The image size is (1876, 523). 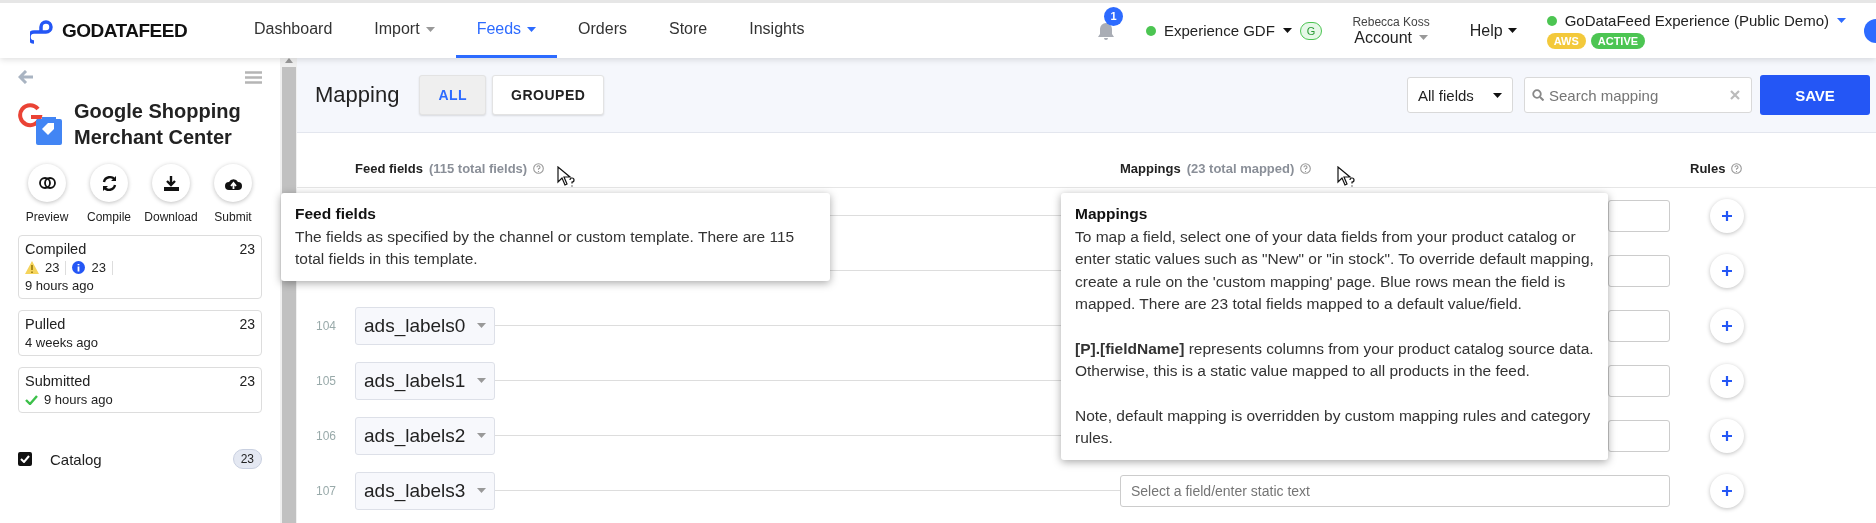 I want to click on search-field: Search mapping, so click(x=1638, y=95).